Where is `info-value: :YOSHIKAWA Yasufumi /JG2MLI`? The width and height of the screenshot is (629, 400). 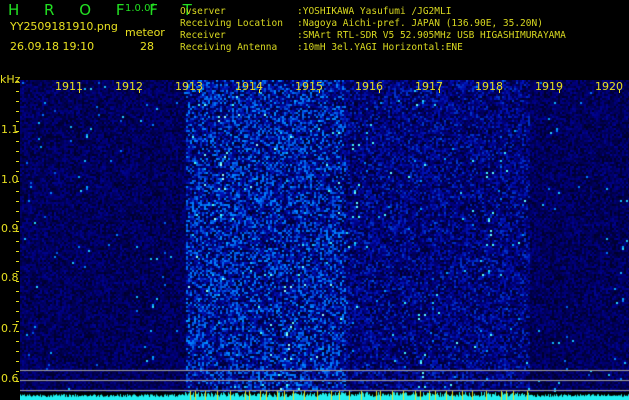
info-value: :YOSHIKAWA Yasufumi /JG2MLI is located at coordinates (374, 11).